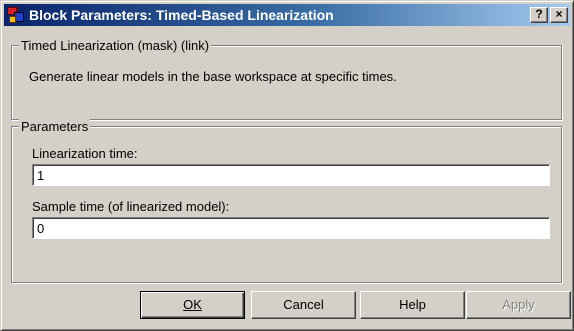  I want to click on linearization-time-label: Linearization time:, so click(85, 153).